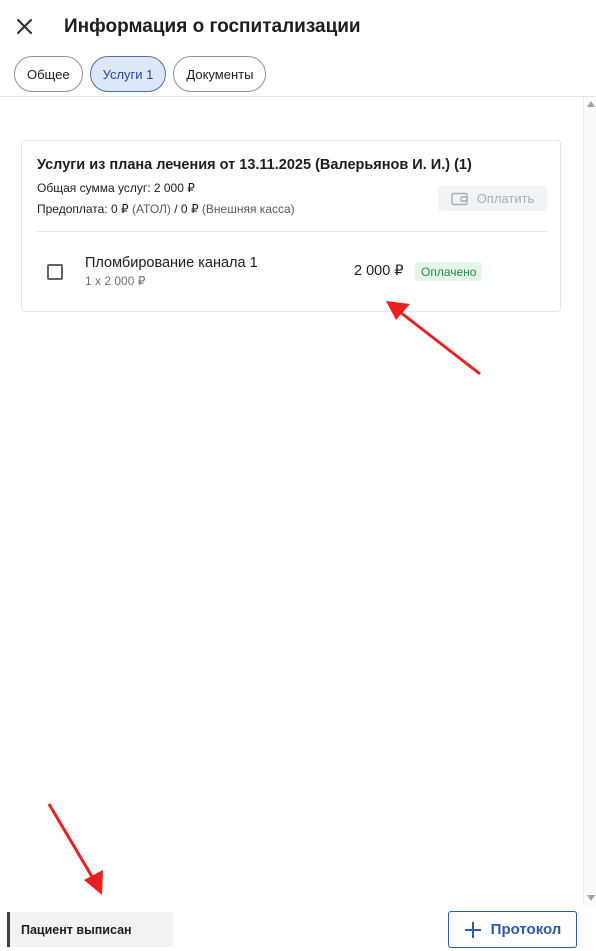 Image resolution: width=596 pixels, height=951 pixels. Describe the element at coordinates (128, 74) in the screenshot. I see `tab-services: Услуги 1` at that location.